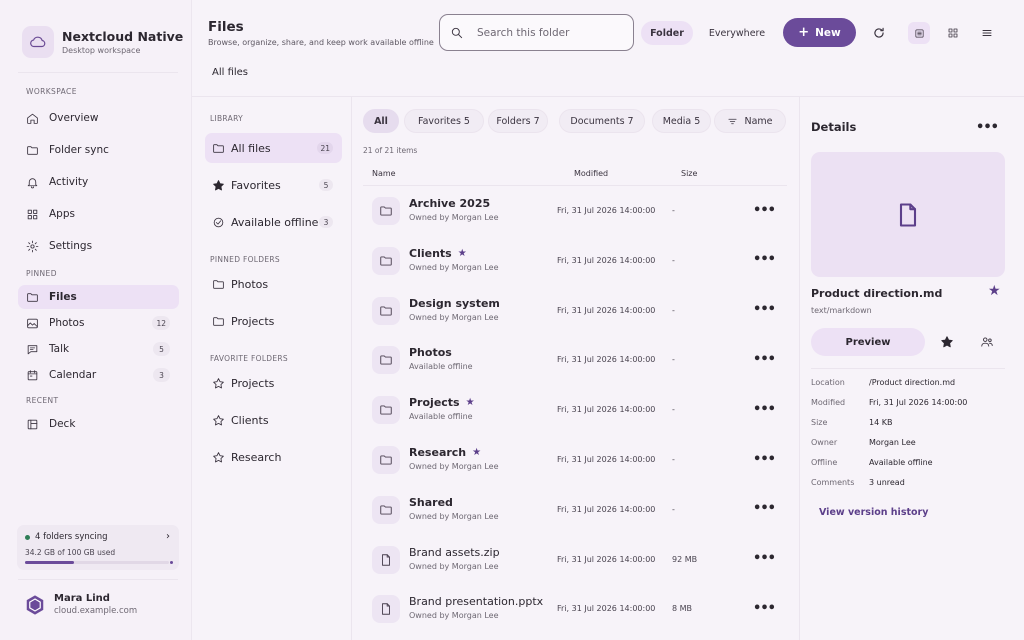 The height and width of the screenshot is (640, 1024). I want to click on details-more-button: •••, so click(987, 127).